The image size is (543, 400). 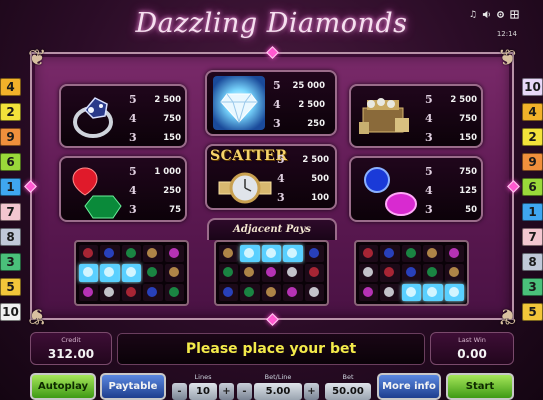 I want to click on lines-label: Lines, so click(x=203, y=377).